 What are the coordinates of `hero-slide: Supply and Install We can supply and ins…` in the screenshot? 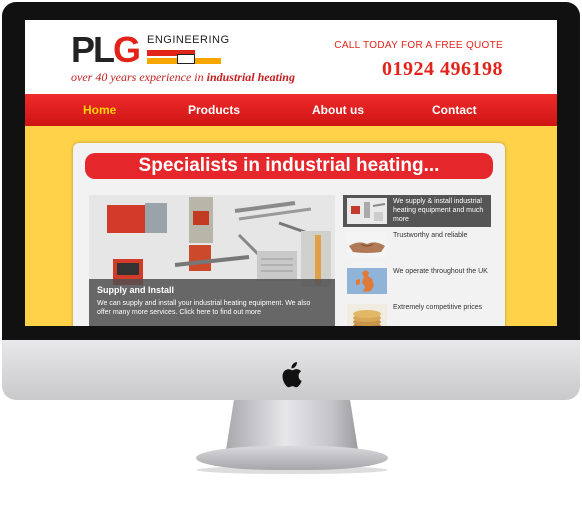 It's located at (212, 260).